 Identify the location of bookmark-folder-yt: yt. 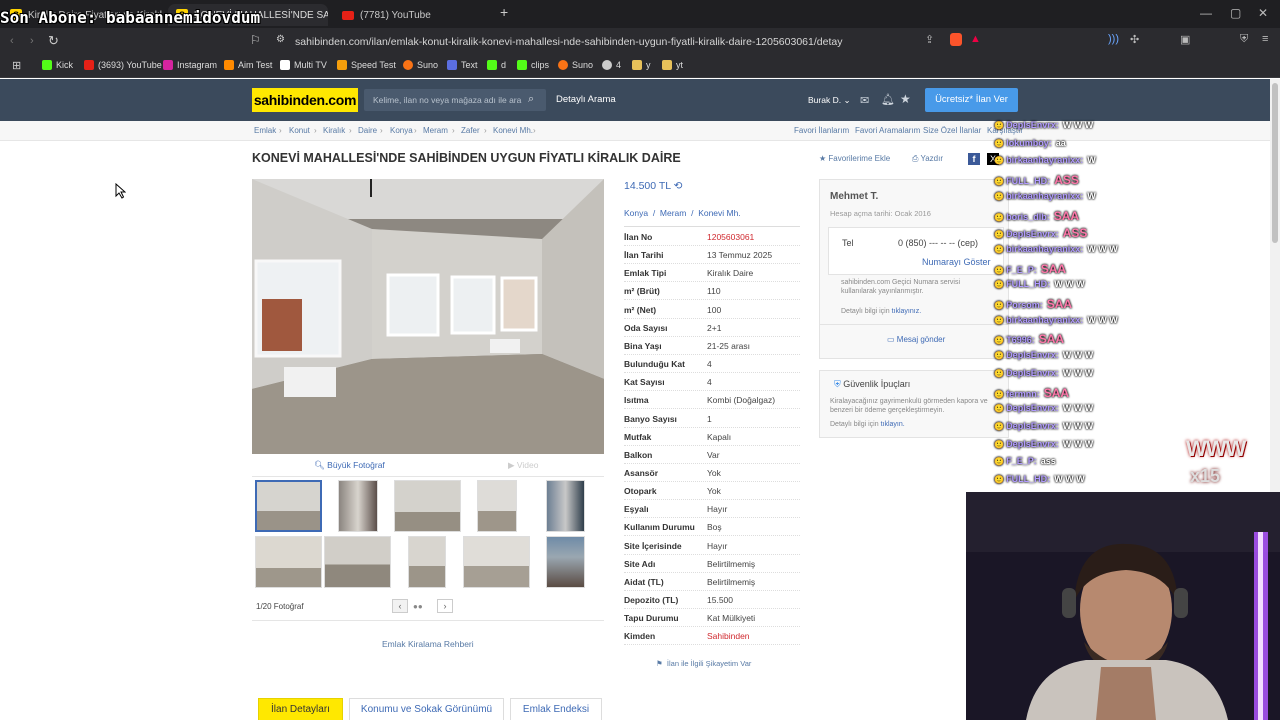
(672, 65).